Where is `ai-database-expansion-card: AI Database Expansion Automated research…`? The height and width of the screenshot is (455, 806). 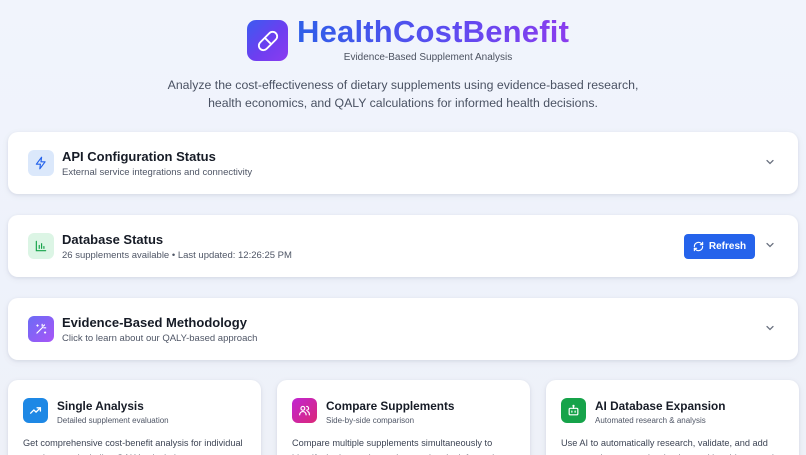 ai-database-expansion-card: AI Database Expansion Automated research… is located at coordinates (672, 417).